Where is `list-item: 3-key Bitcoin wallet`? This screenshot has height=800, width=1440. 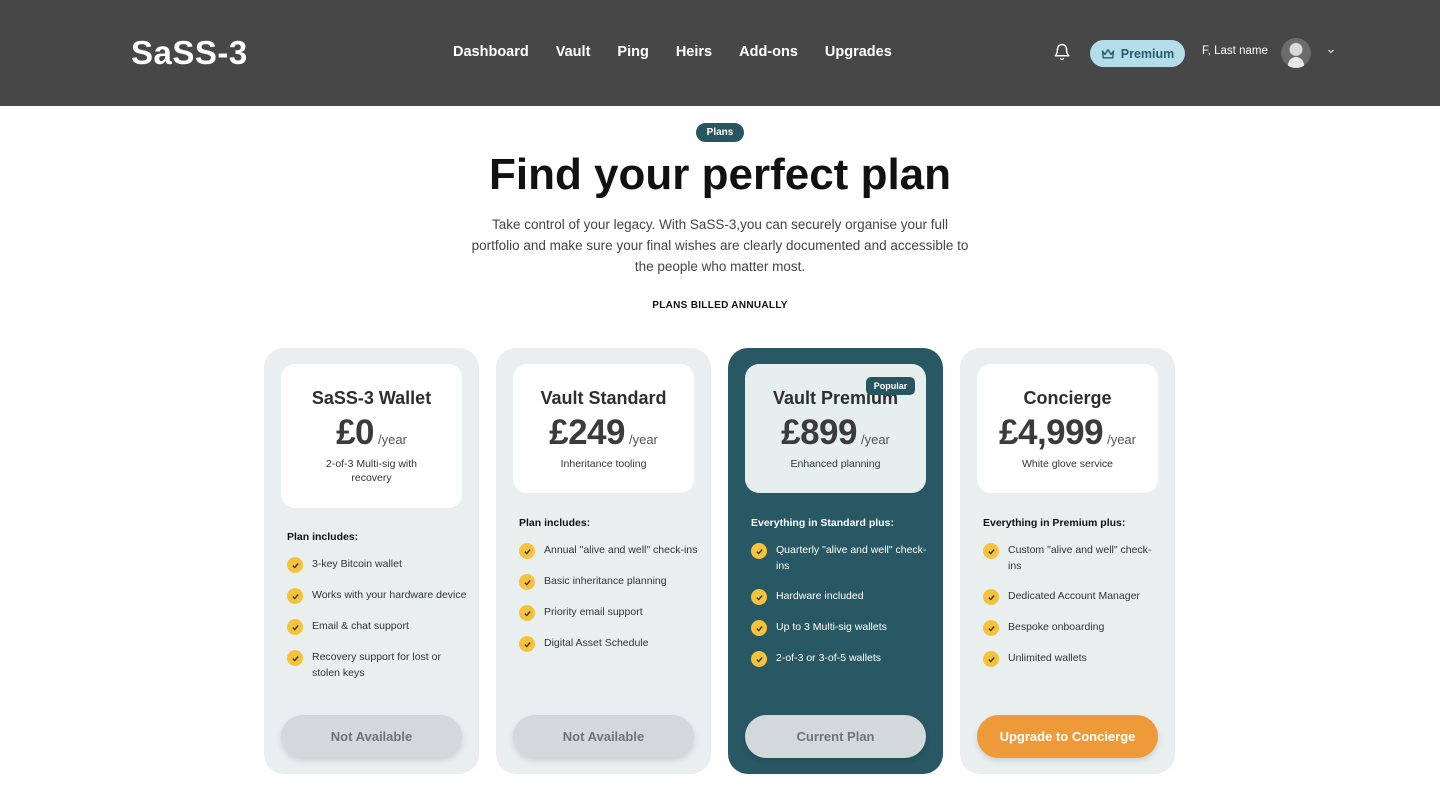 list-item: 3-key Bitcoin wallet is located at coordinates (377, 564).